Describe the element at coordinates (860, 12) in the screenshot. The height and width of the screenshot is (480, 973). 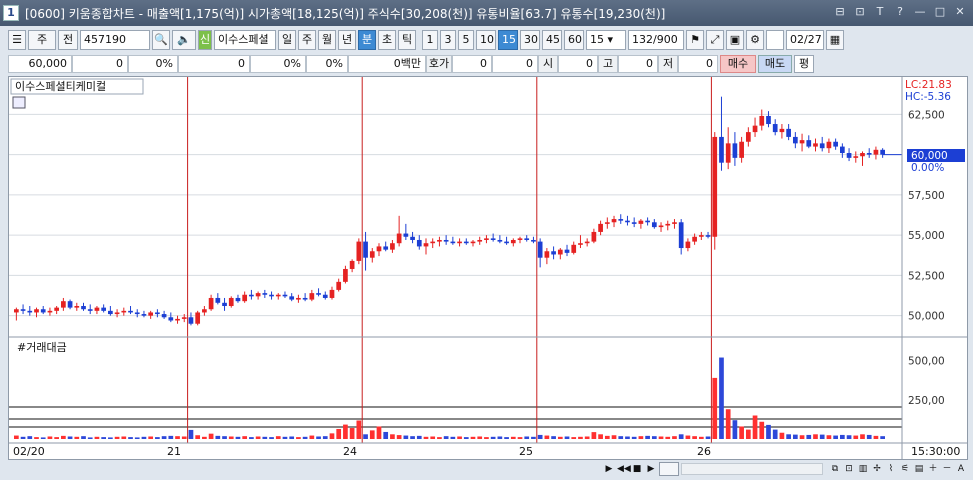
I see `restore-layout-icon: ⊡` at that location.